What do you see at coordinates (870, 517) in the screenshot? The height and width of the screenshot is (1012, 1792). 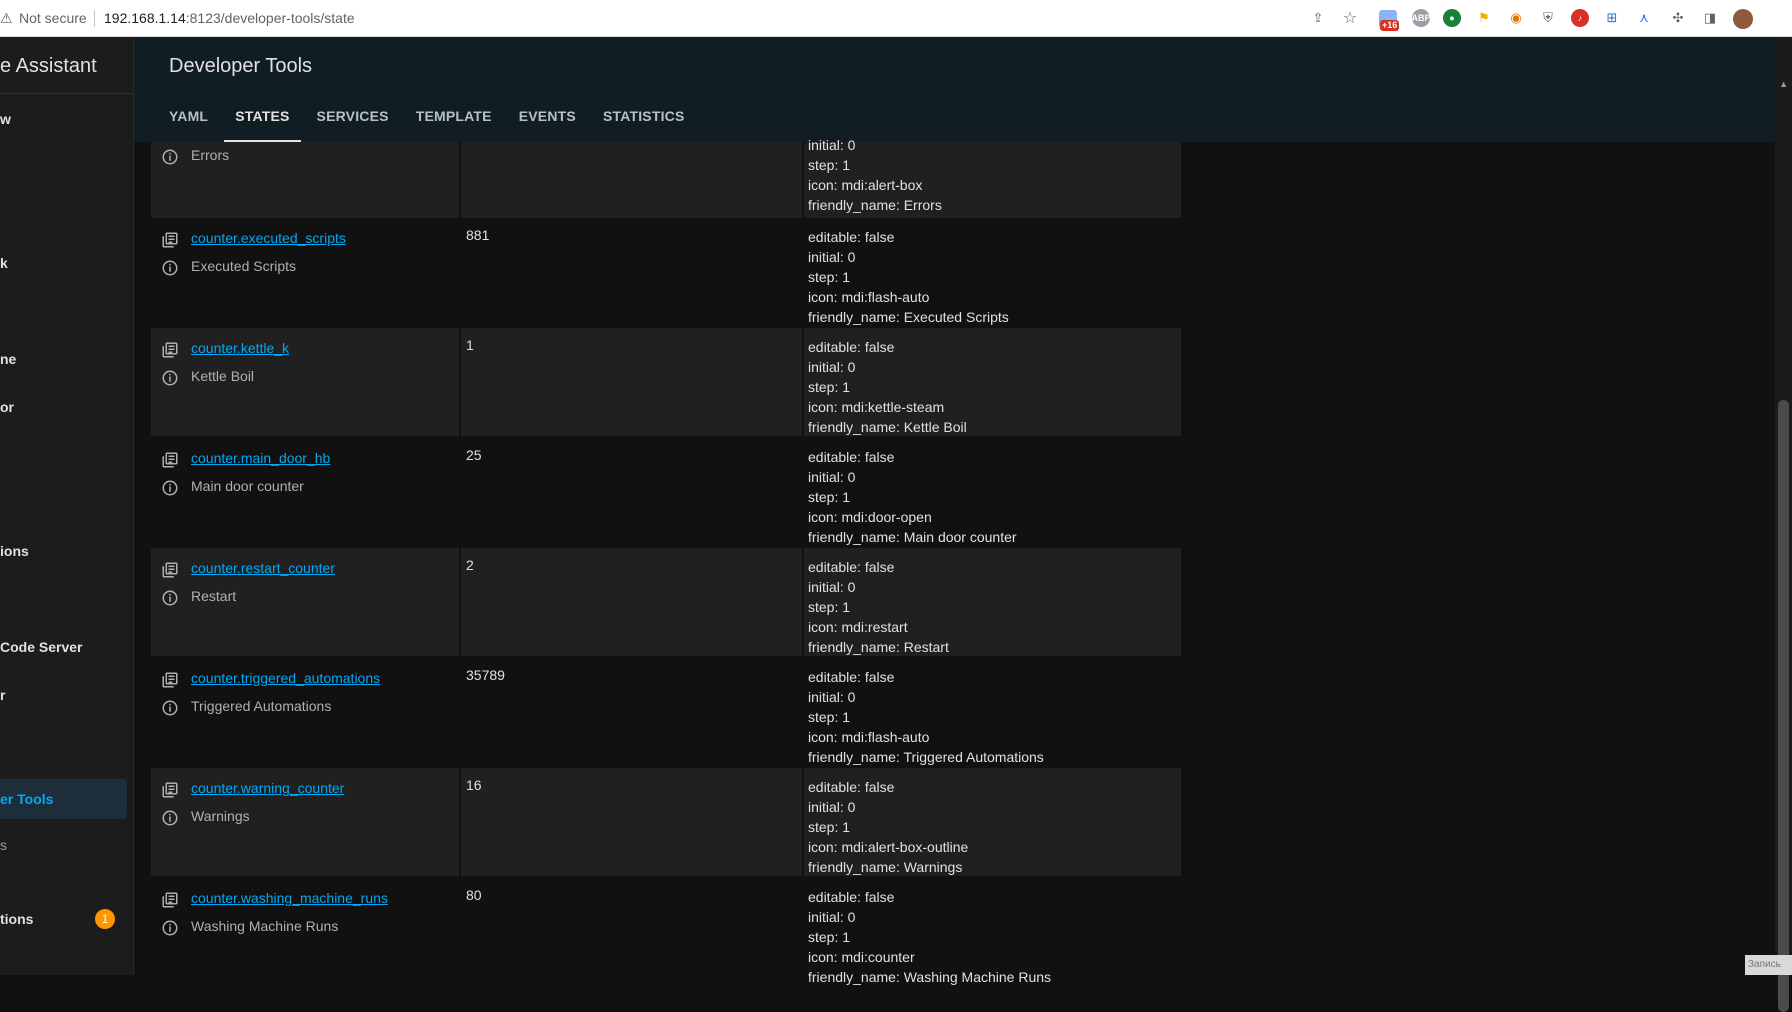 I see `attribute-line: icon: mdi:door-open` at bounding box center [870, 517].